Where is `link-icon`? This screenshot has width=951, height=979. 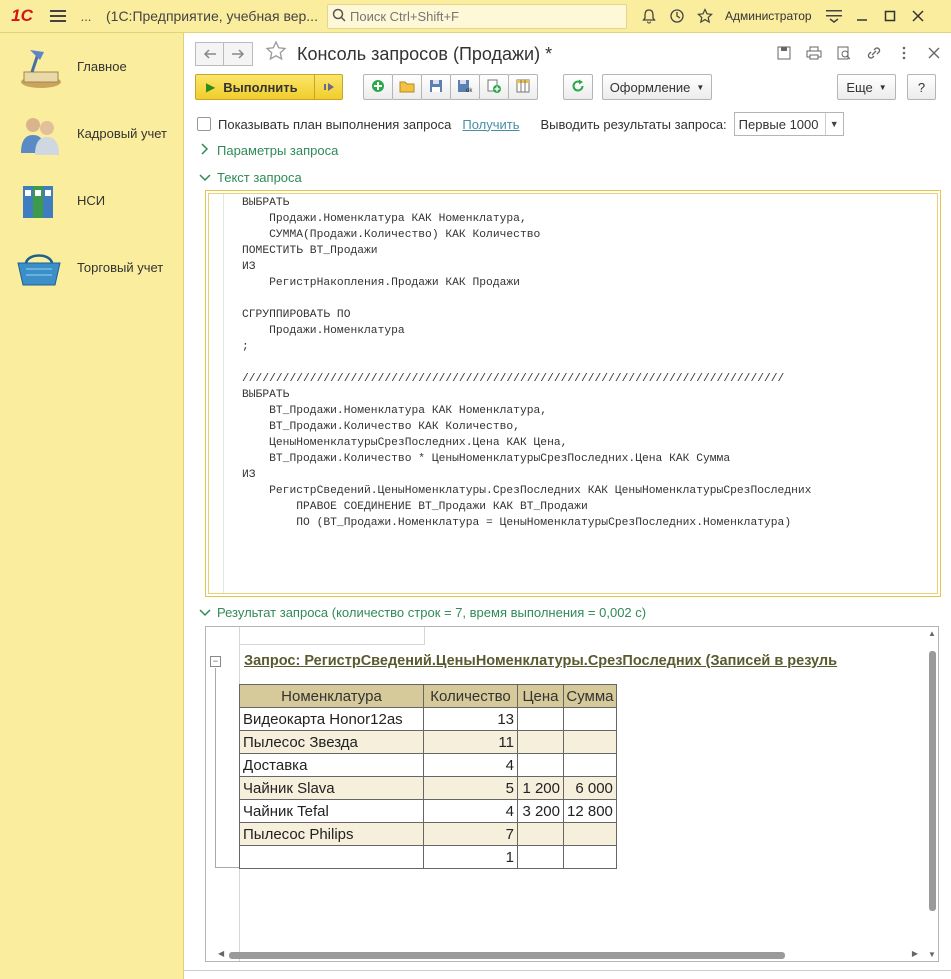
link-icon is located at coordinates (874, 54).